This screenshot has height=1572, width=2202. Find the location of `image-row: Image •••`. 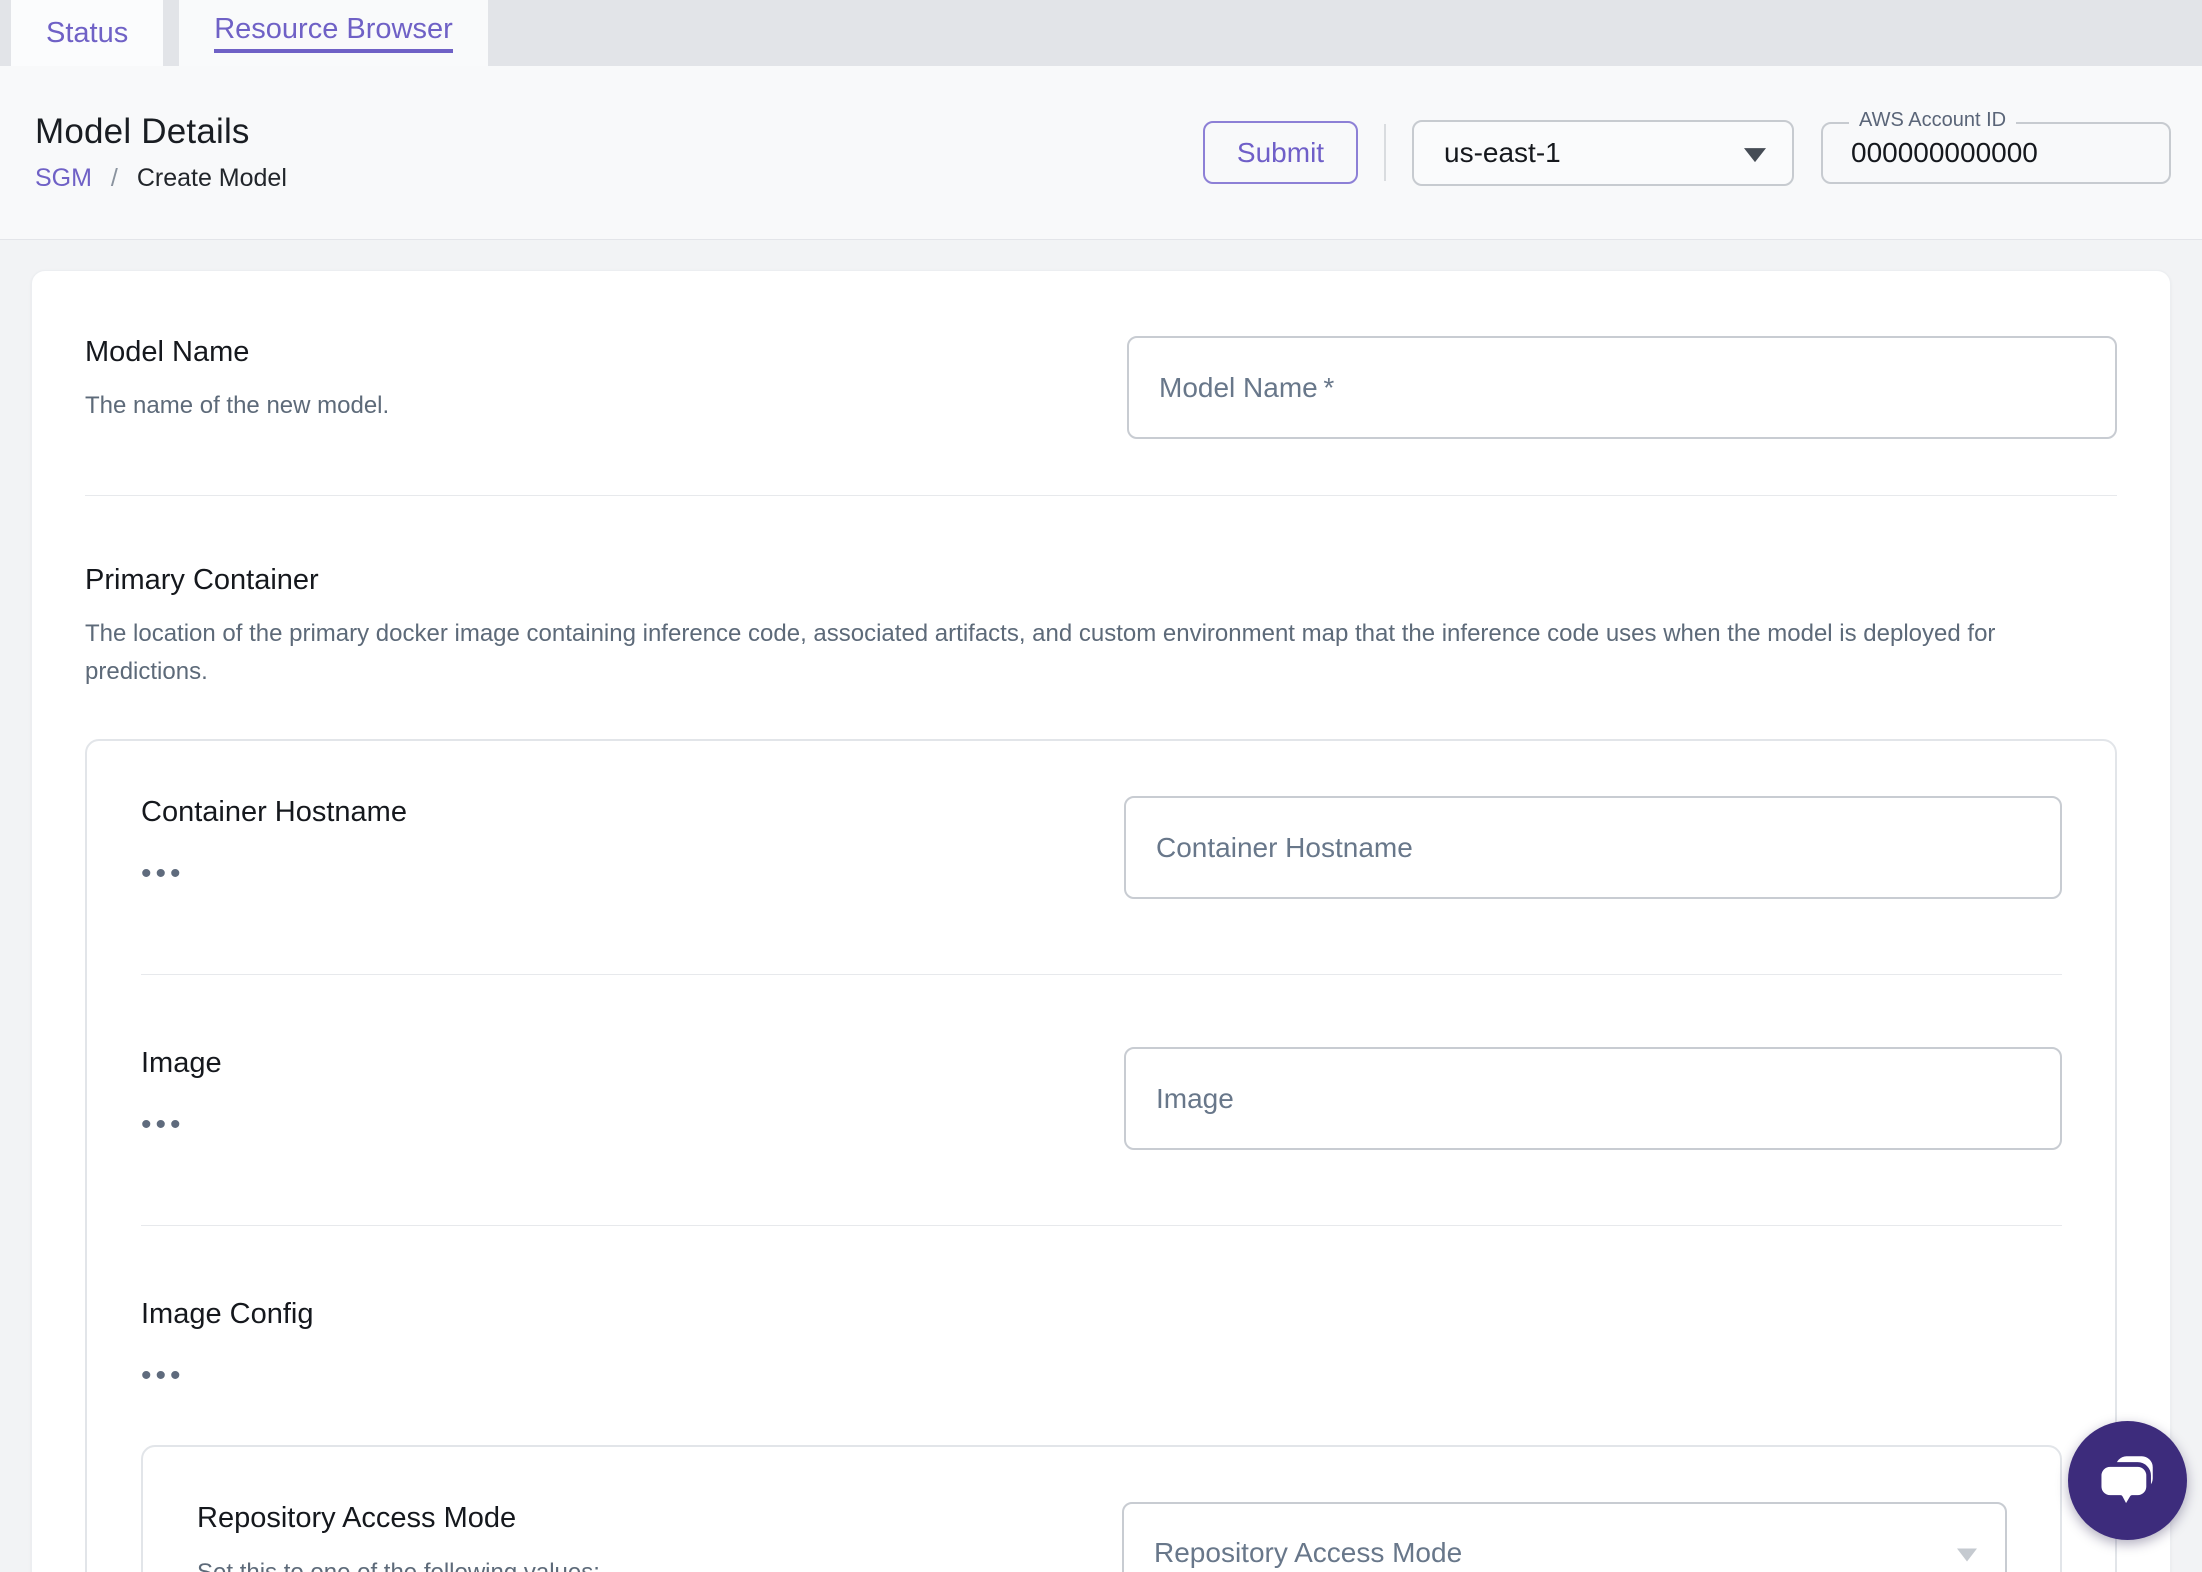

image-row: Image ••• is located at coordinates (1101, 1098).